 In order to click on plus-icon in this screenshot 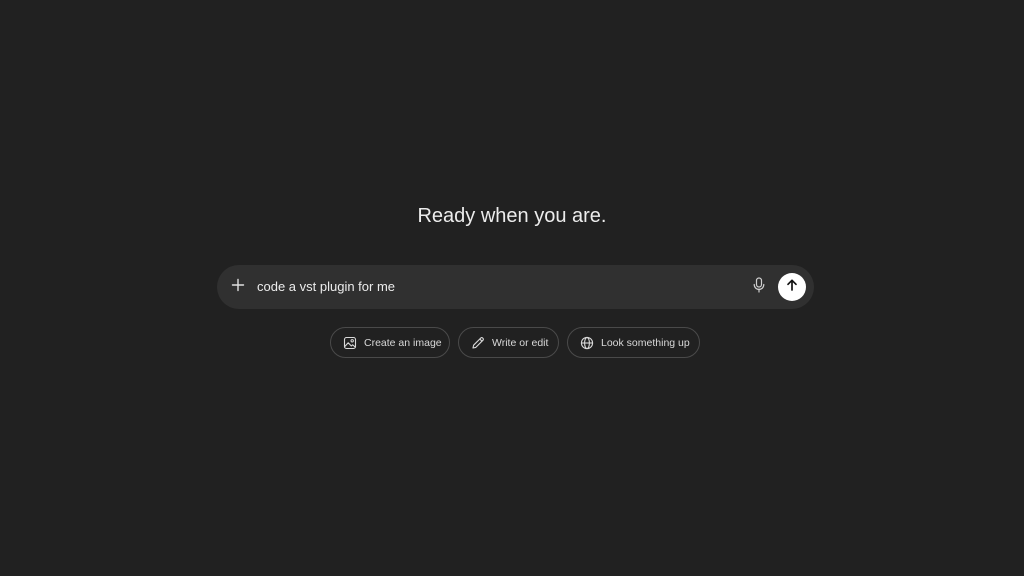, I will do `click(238, 287)`.